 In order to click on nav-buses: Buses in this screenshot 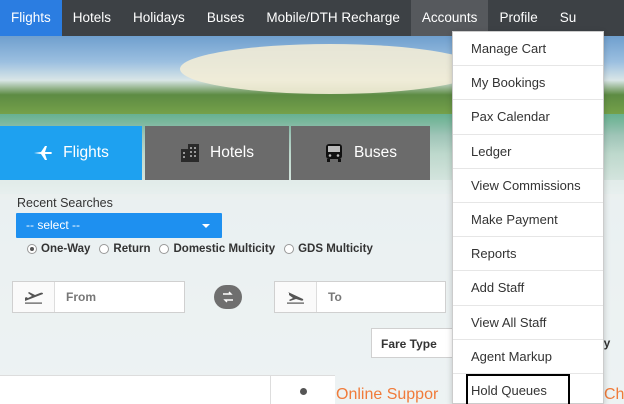, I will do `click(226, 18)`.